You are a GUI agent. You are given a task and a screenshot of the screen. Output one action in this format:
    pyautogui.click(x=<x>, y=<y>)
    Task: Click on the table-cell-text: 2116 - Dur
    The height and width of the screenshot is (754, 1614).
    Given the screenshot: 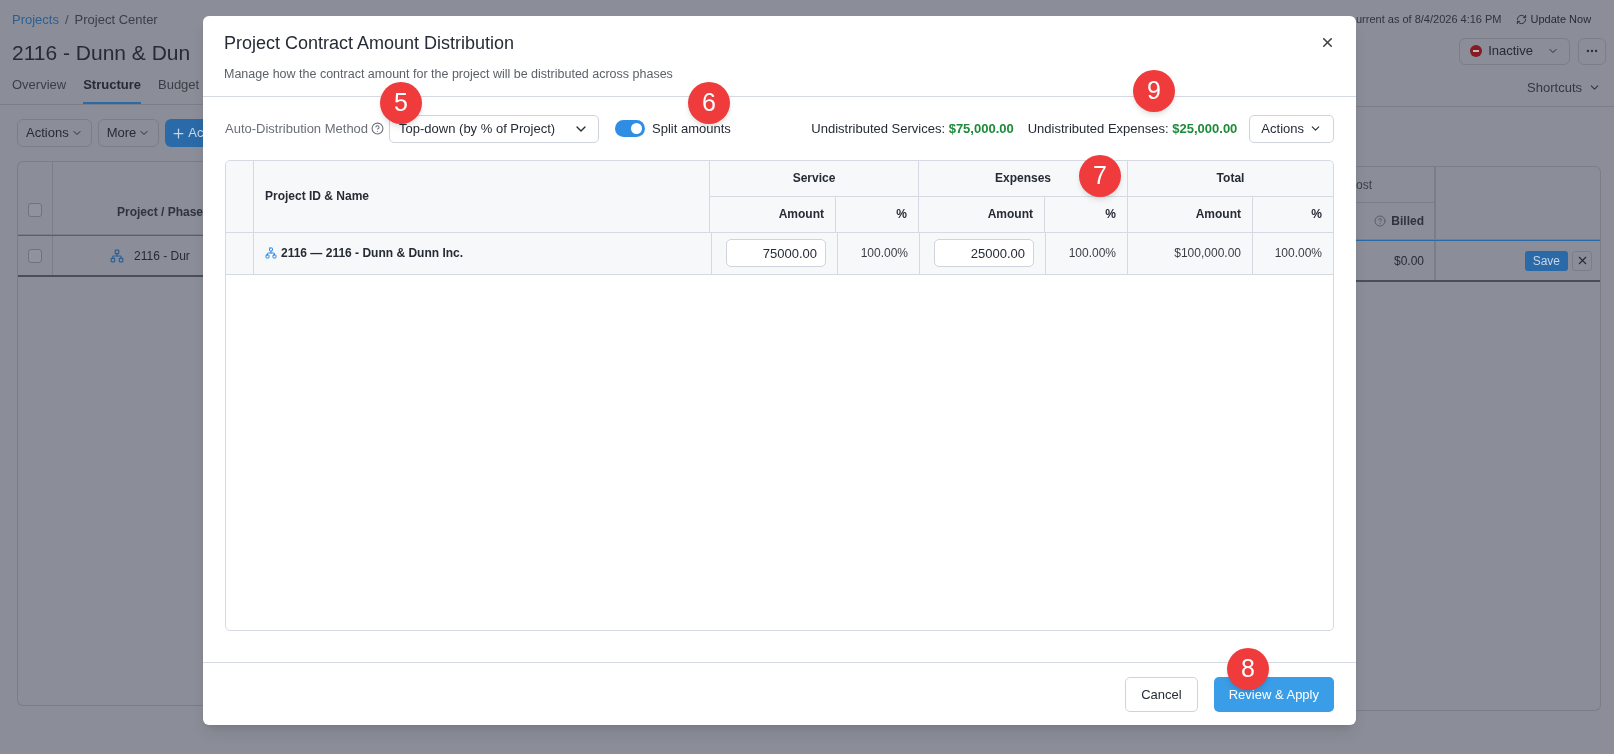 What is the action you would take?
    pyautogui.click(x=162, y=256)
    